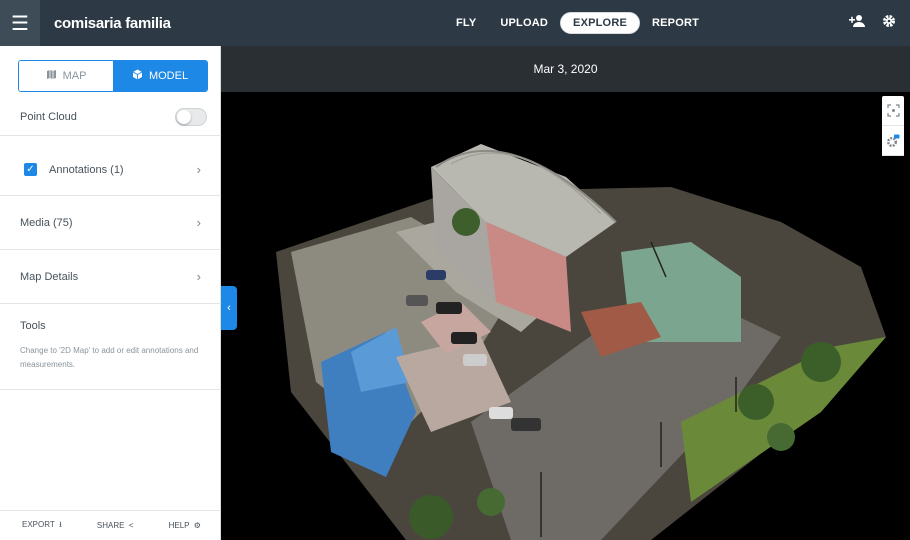  I want to click on export-label: EXPORT, so click(38, 524).